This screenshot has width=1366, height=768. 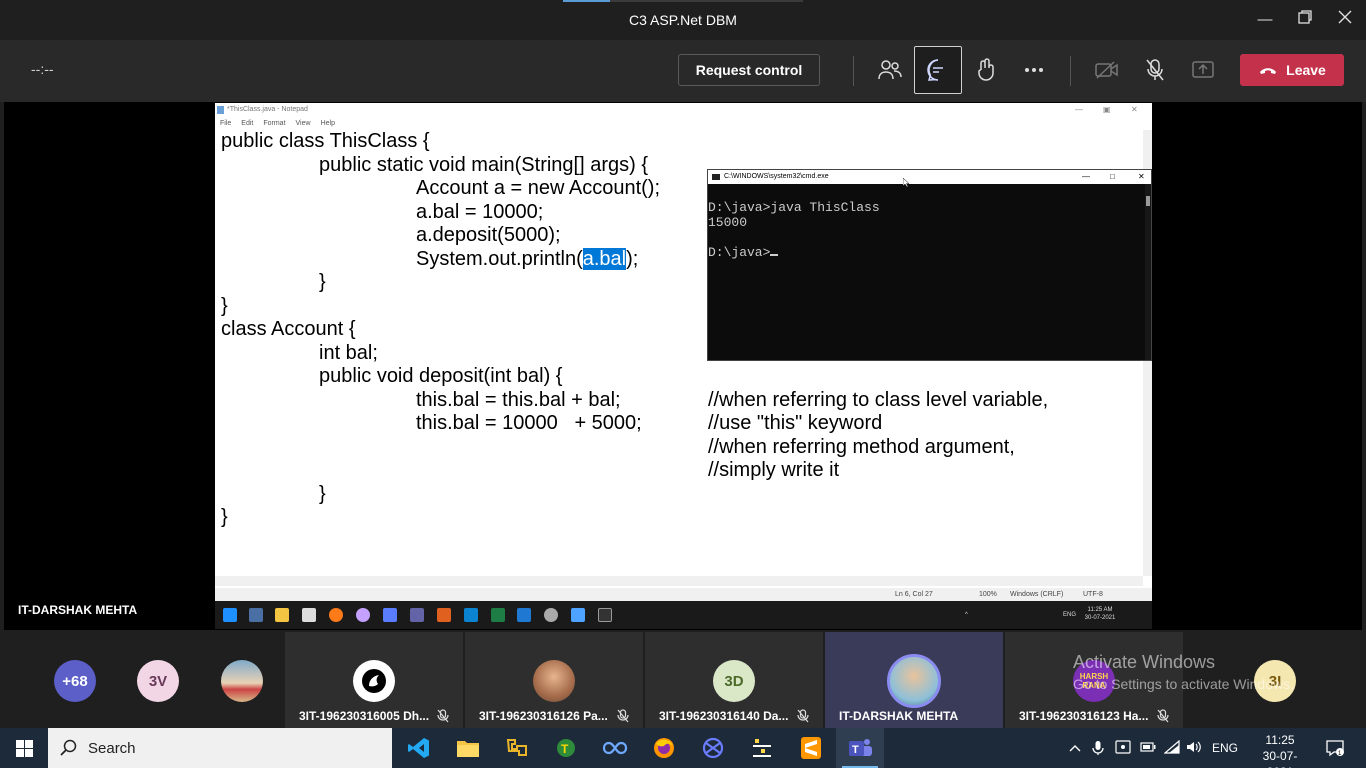 What do you see at coordinates (794, 230) in the screenshot?
I see `cmd-output: D:\java>java ThisClass 15000 D:\java>` at bounding box center [794, 230].